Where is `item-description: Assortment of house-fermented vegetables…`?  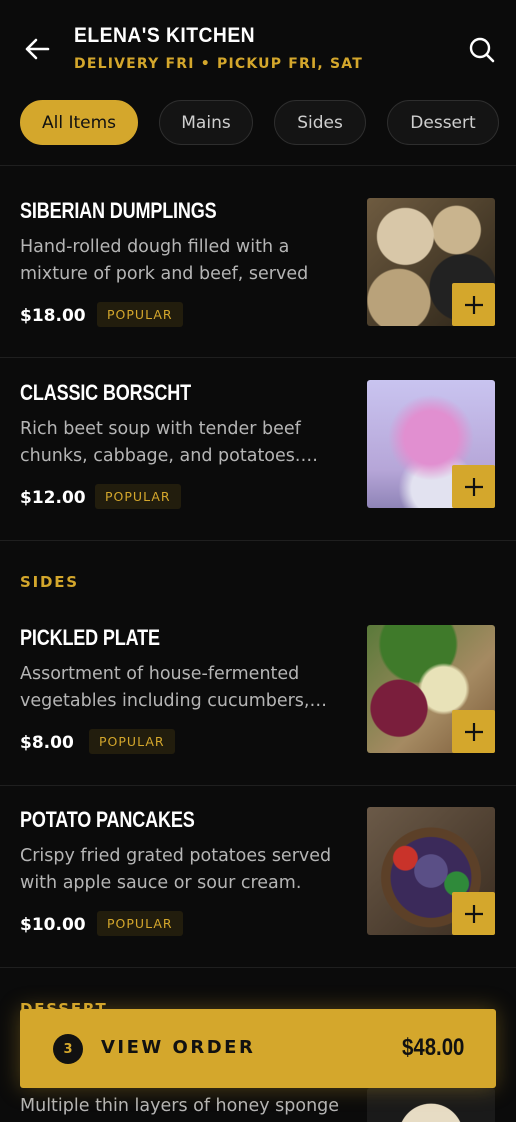 item-description: Assortment of house-fermented vegetables… is located at coordinates (173, 687).